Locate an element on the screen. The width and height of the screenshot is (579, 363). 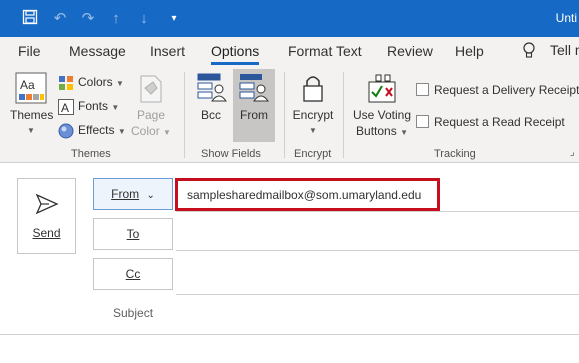
themes-button: Aa Themes ▼ is located at coordinates (32, 105).